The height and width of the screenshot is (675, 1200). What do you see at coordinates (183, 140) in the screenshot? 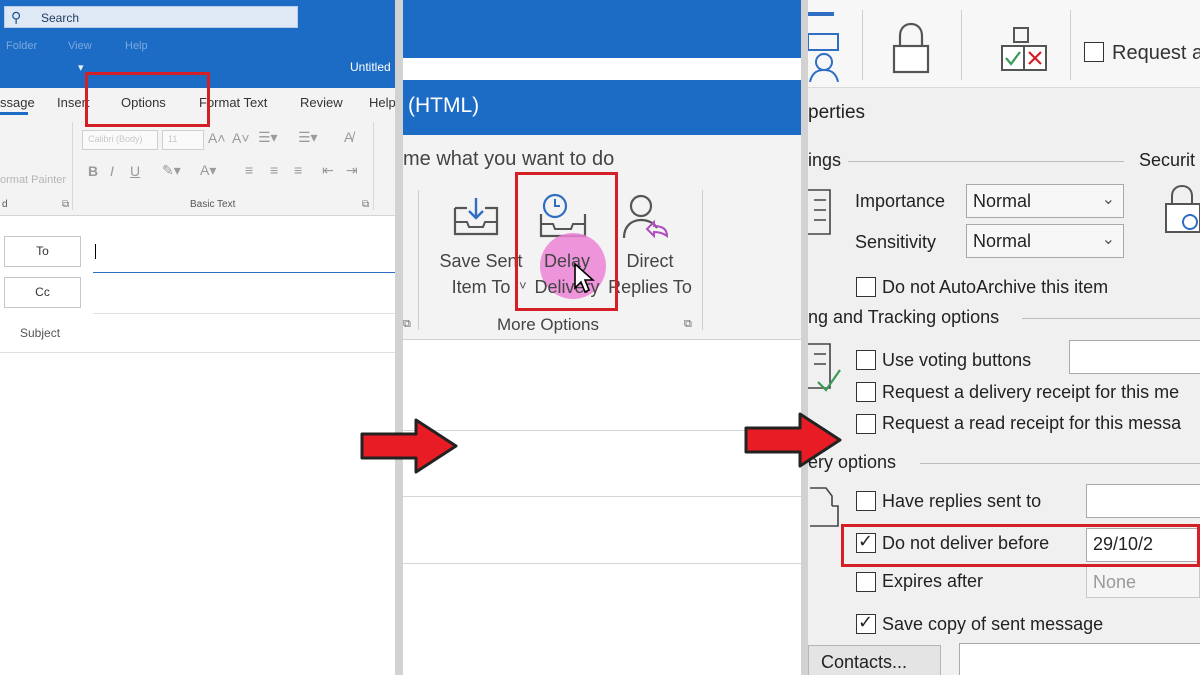
I see `font-size-box: 11` at bounding box center [183, 140].